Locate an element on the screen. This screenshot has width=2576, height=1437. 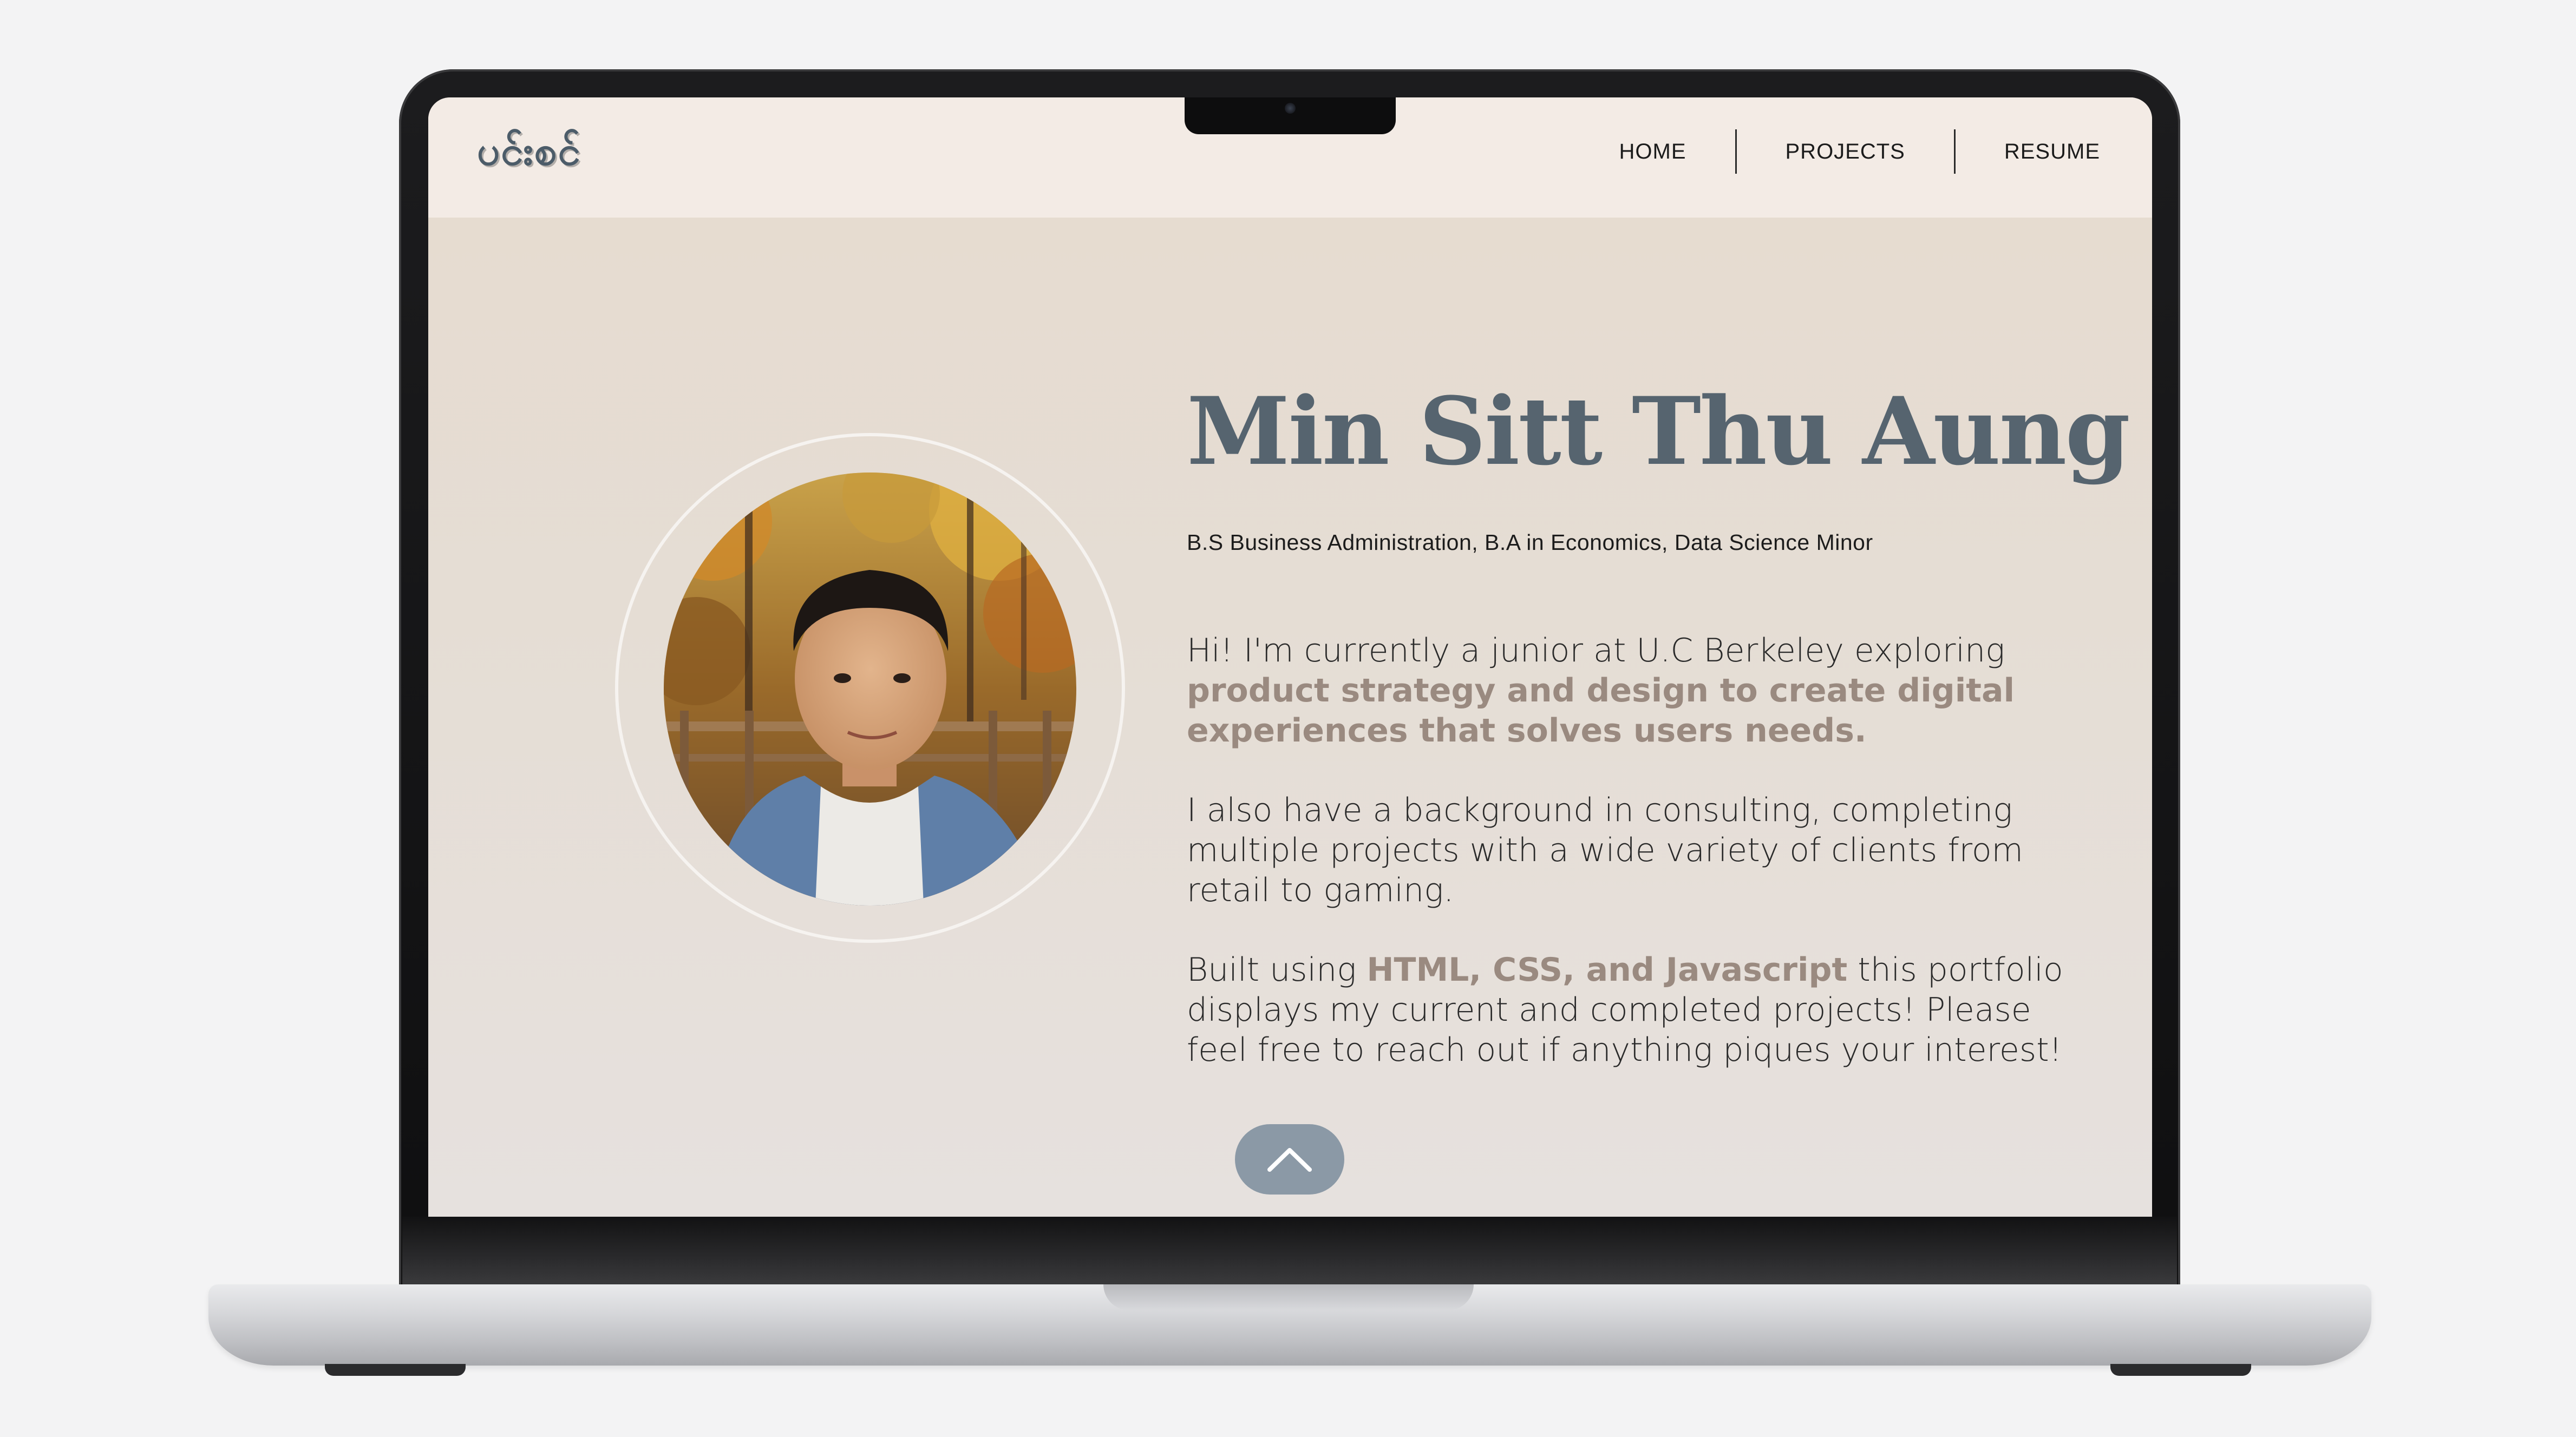
bio-portfolio-intro: Built using is located at coordinates (1277, 970).